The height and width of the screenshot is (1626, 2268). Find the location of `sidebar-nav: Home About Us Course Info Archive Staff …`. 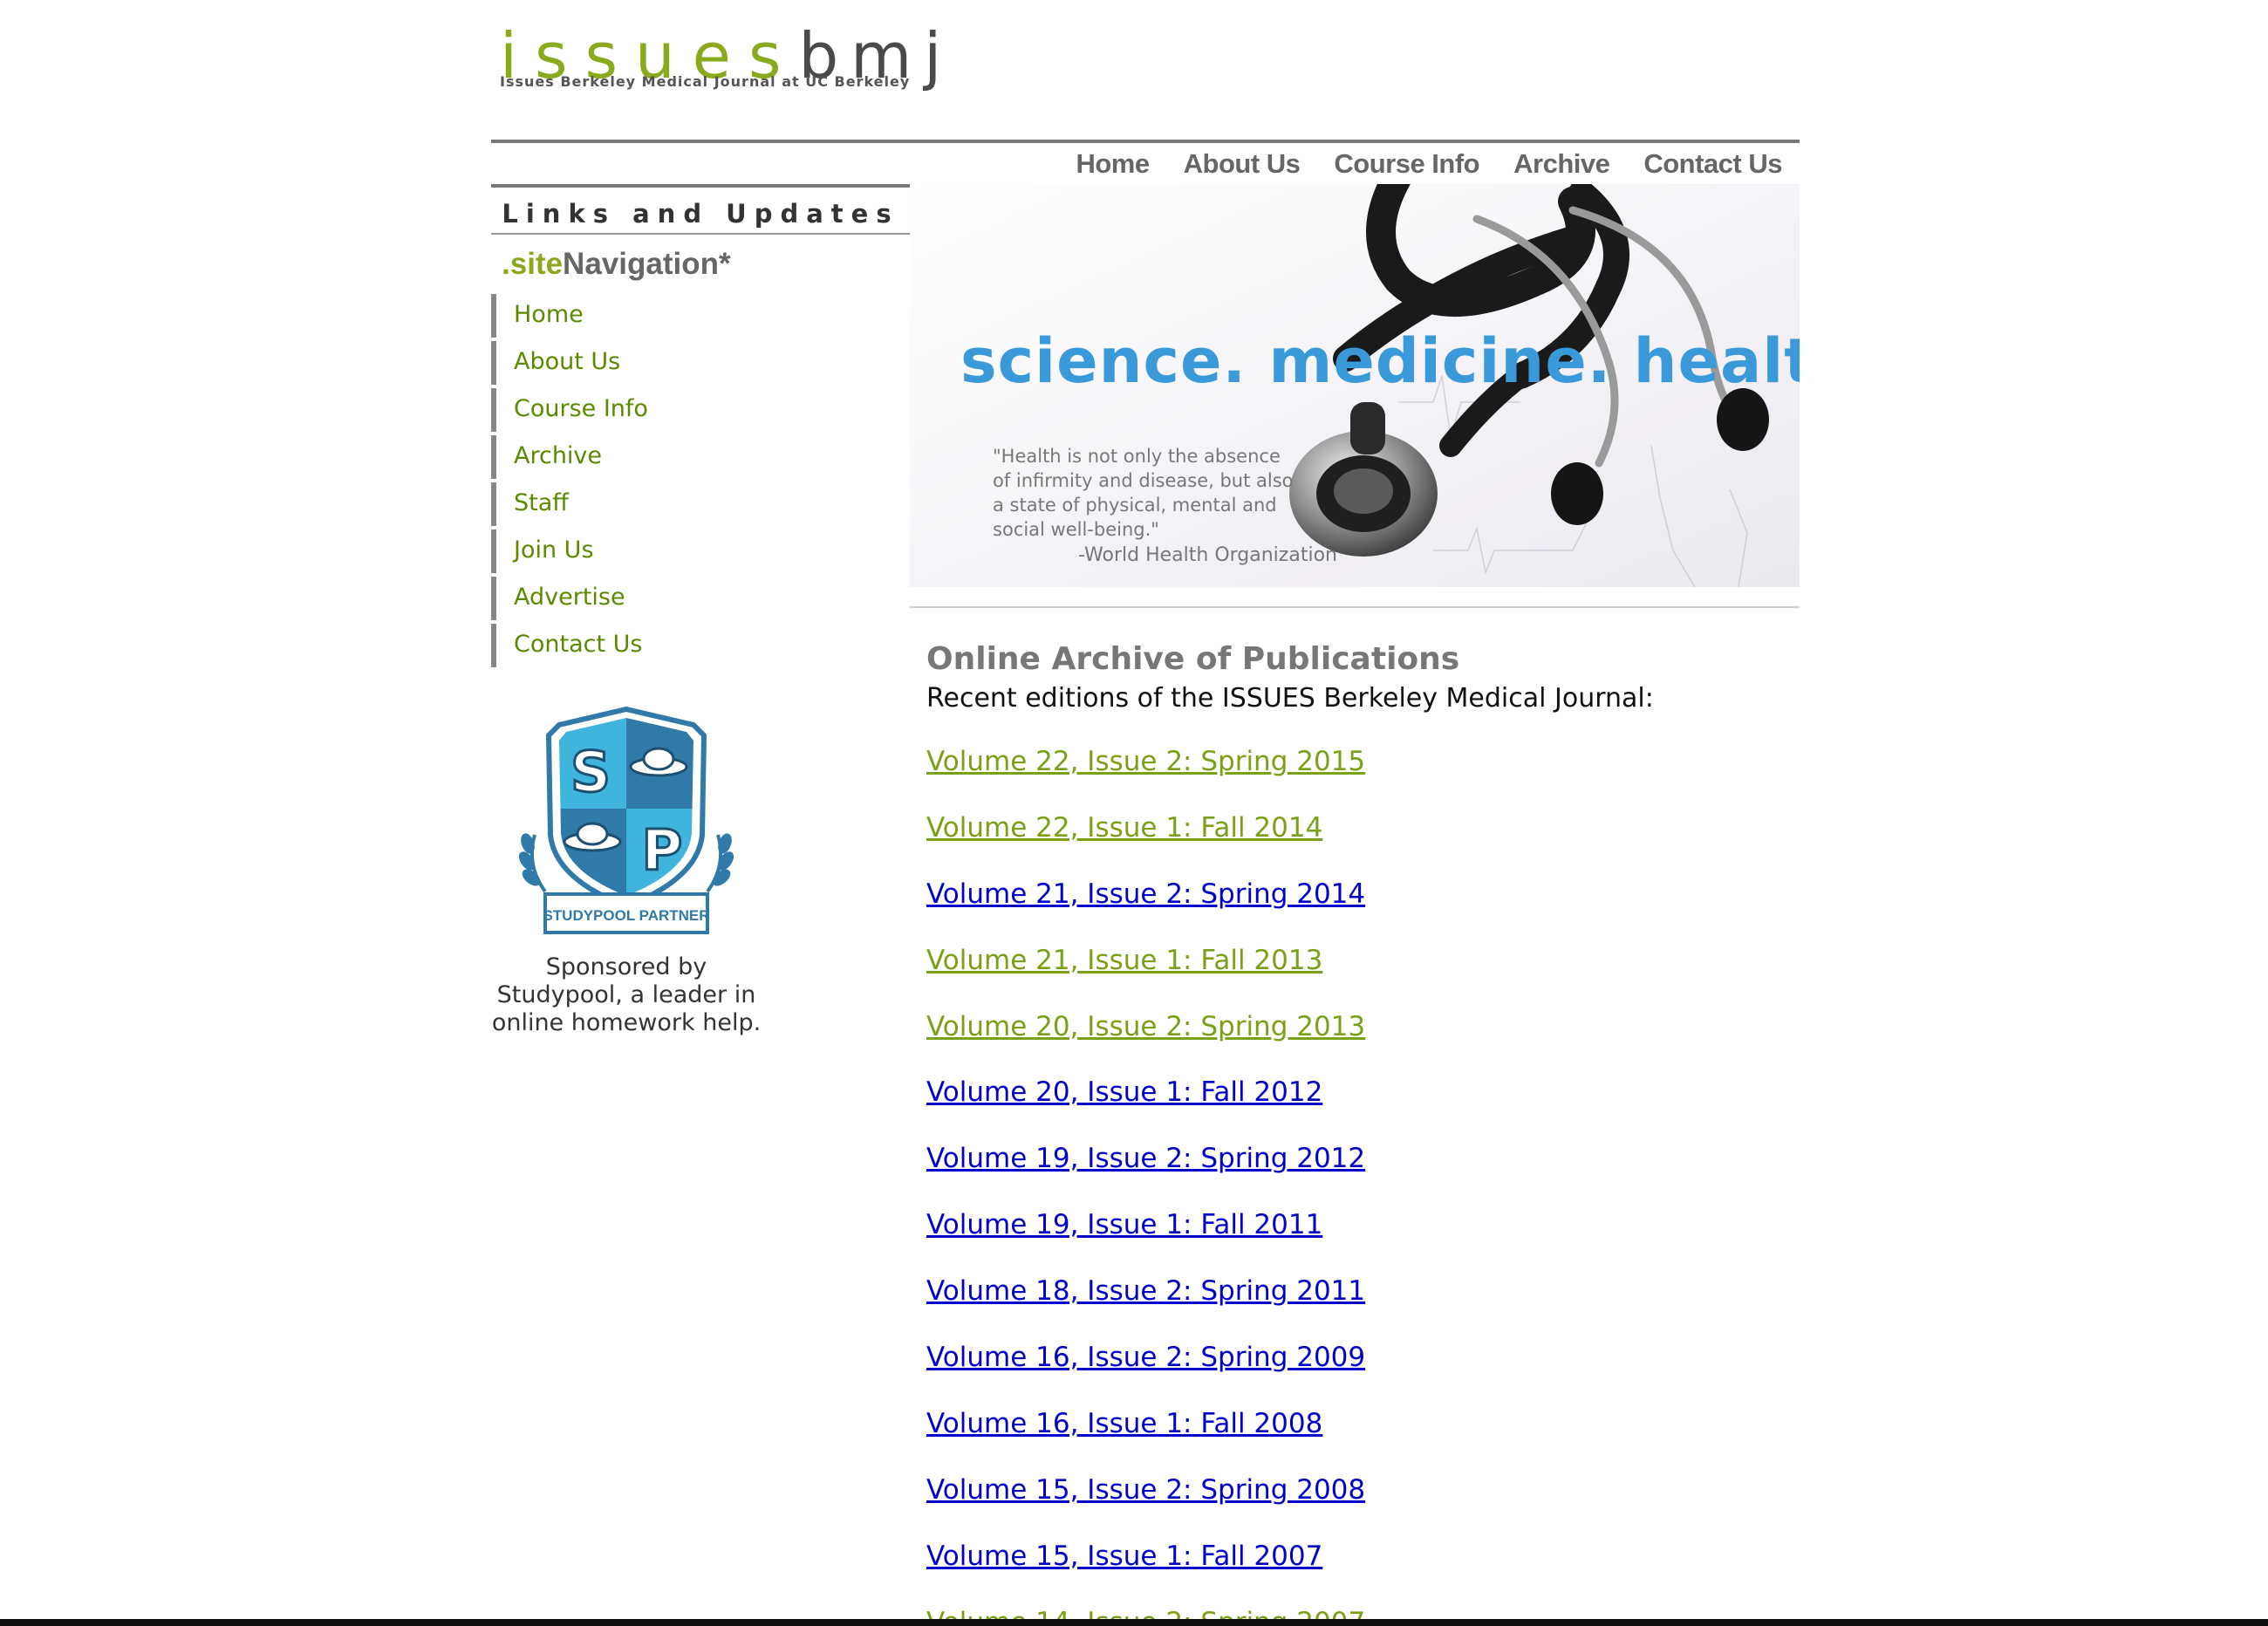

sidebar-nav: Home About Us Course Info Archive Staff … is located at coordinates (633, 483).